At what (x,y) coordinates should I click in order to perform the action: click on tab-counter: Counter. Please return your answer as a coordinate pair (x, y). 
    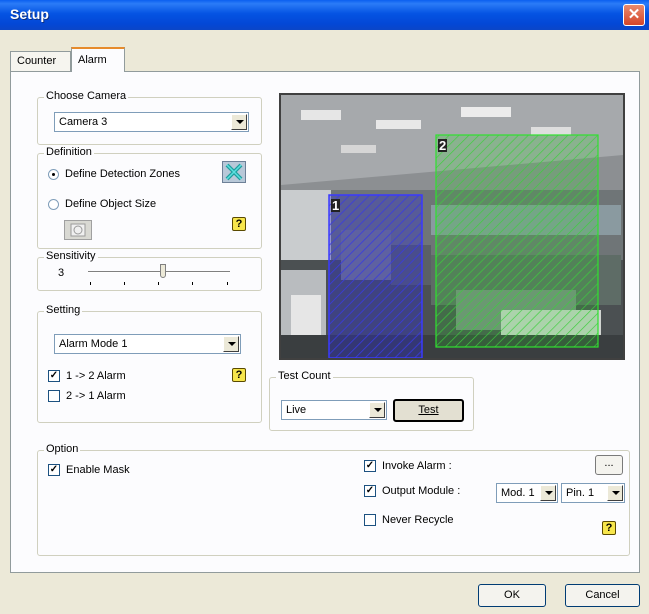
    Looking at the image, I should click on (40, 61).